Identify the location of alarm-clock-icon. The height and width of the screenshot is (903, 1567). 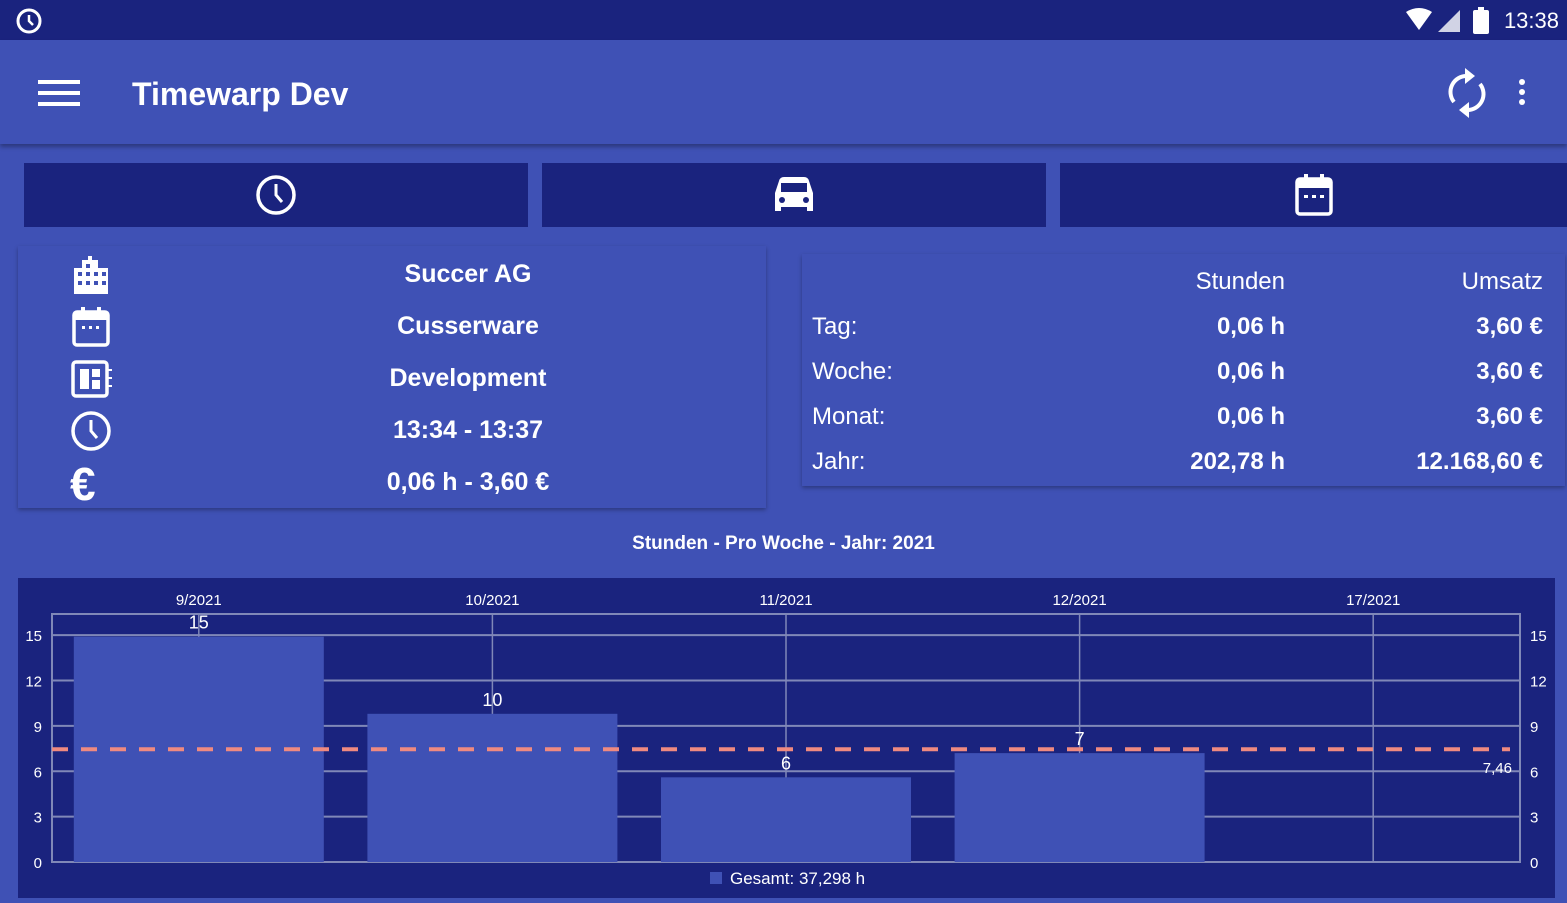
(29, 21).